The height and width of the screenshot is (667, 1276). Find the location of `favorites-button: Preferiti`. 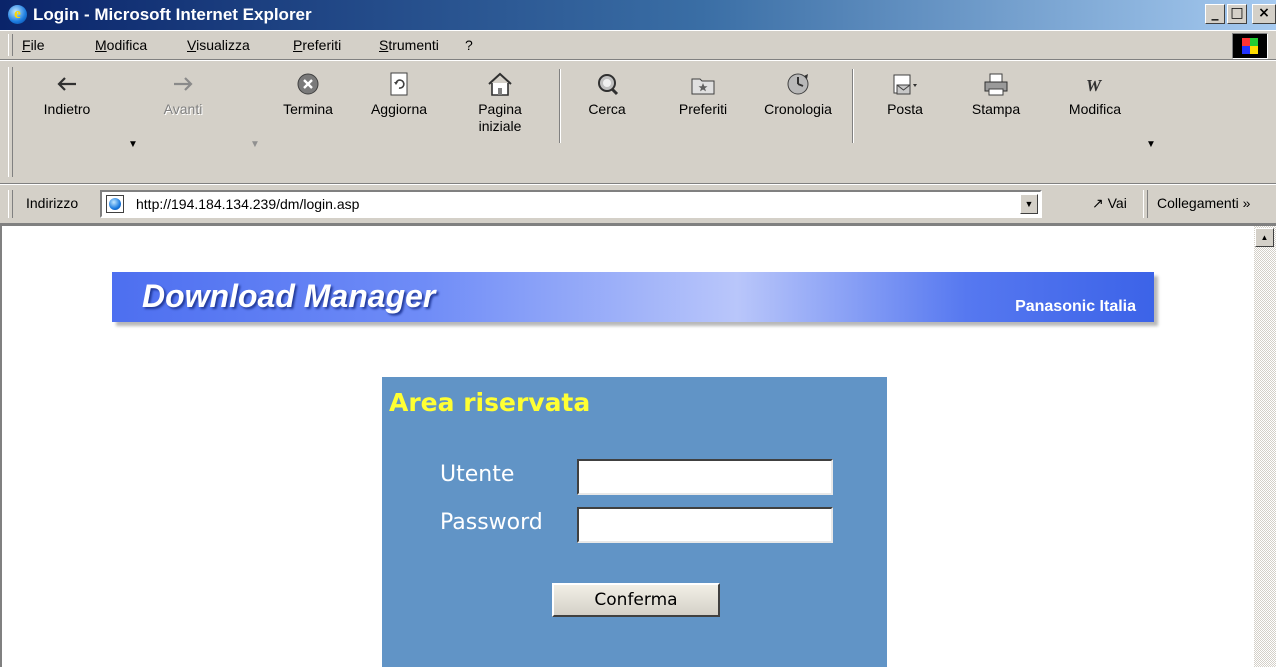

favorites-button: Preferiti is located at coordinates (703, 94).